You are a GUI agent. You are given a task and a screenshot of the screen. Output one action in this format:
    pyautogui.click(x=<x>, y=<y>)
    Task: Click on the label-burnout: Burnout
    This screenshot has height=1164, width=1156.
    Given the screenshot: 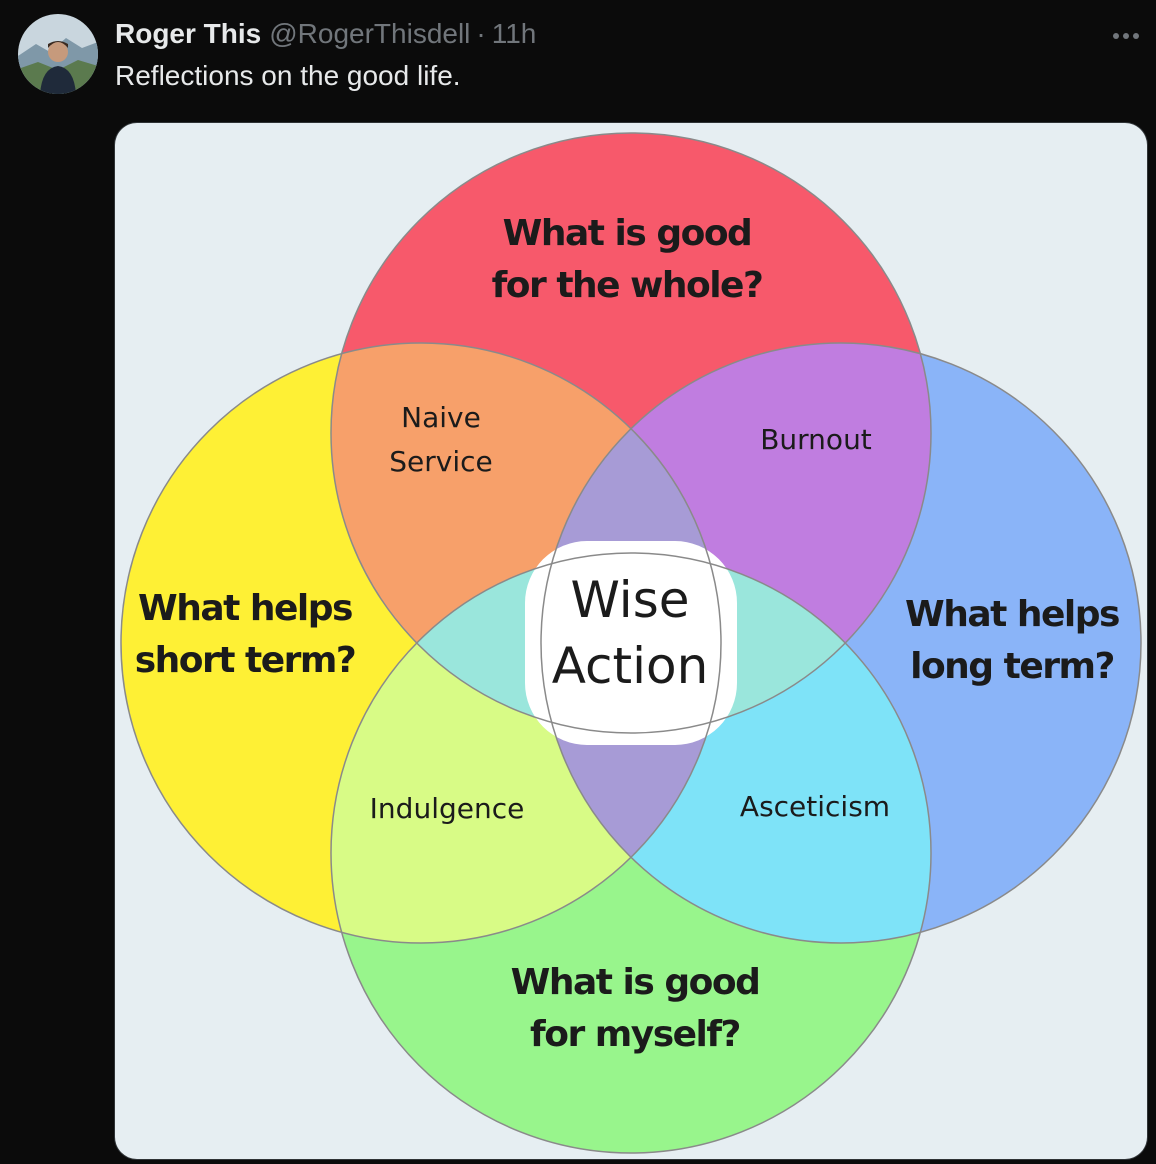 What is the action you would take?
    pyautogui.click(x=816, y=439)
    